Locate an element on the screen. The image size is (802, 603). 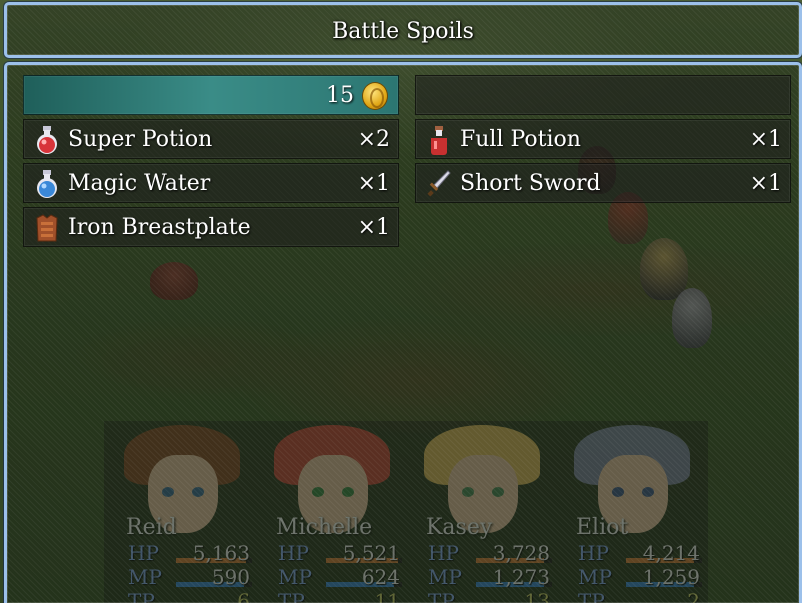
window-title: Battle Spoils is located at coordinates (403, 31).